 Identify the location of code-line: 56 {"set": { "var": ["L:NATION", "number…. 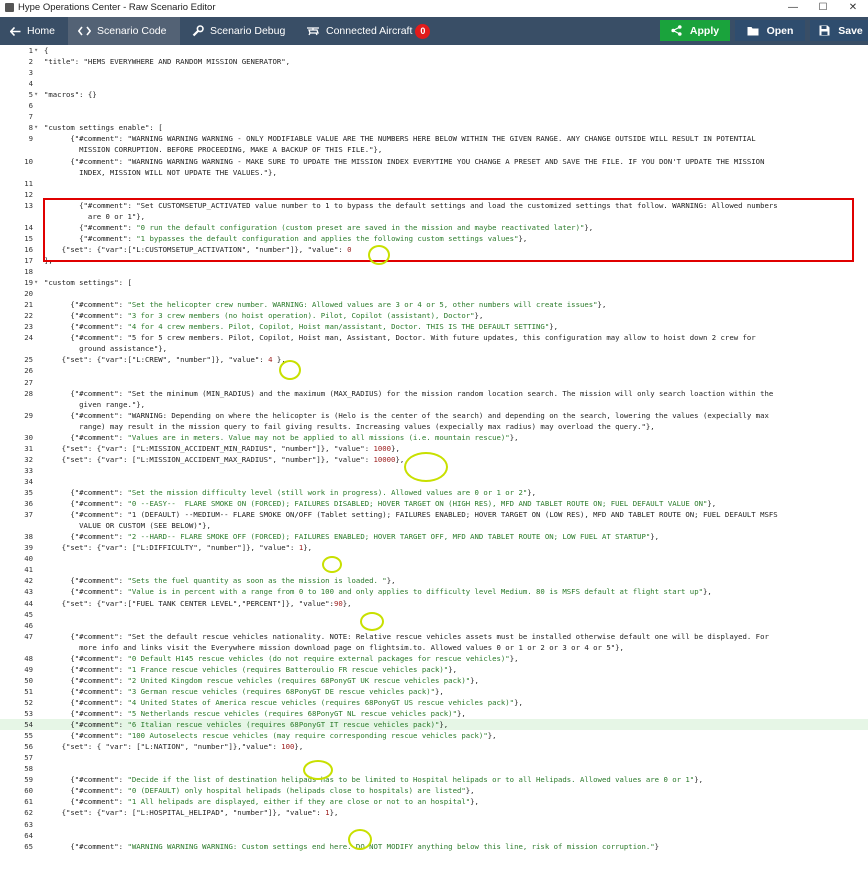
(434, 746).